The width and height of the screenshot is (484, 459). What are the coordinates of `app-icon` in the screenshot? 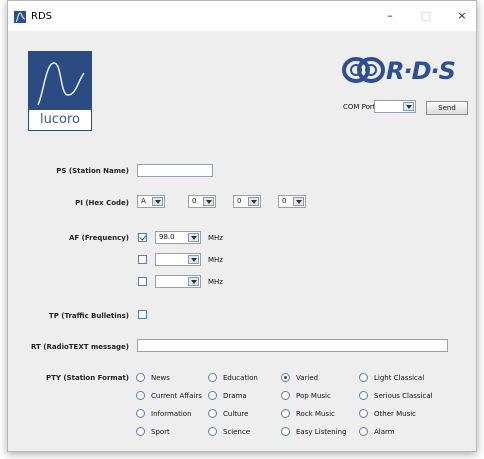 It's located at (20, 17).